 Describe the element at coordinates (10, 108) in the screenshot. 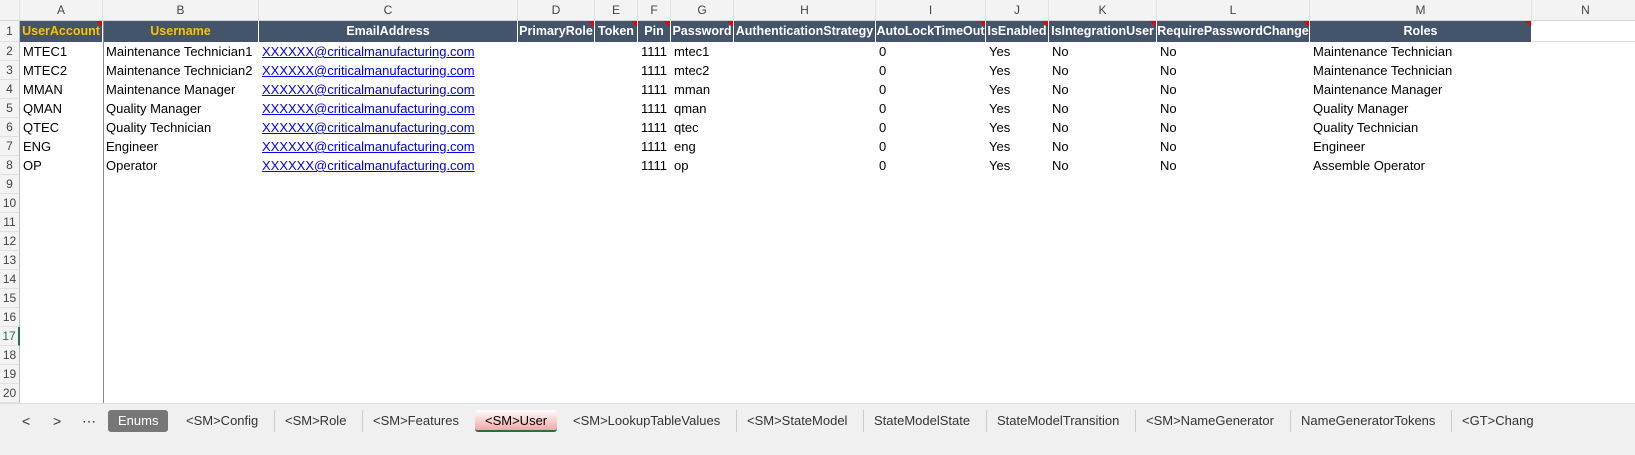

I see `row-header-5: 5` at that location.